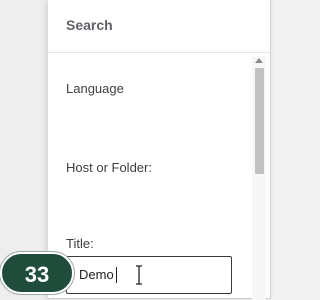 This screenshot has width=320, height=300. What do you see at coordinates (80, 243) in the screenshot?
I see `title-label: Title:` at bounding box center [80, 243].